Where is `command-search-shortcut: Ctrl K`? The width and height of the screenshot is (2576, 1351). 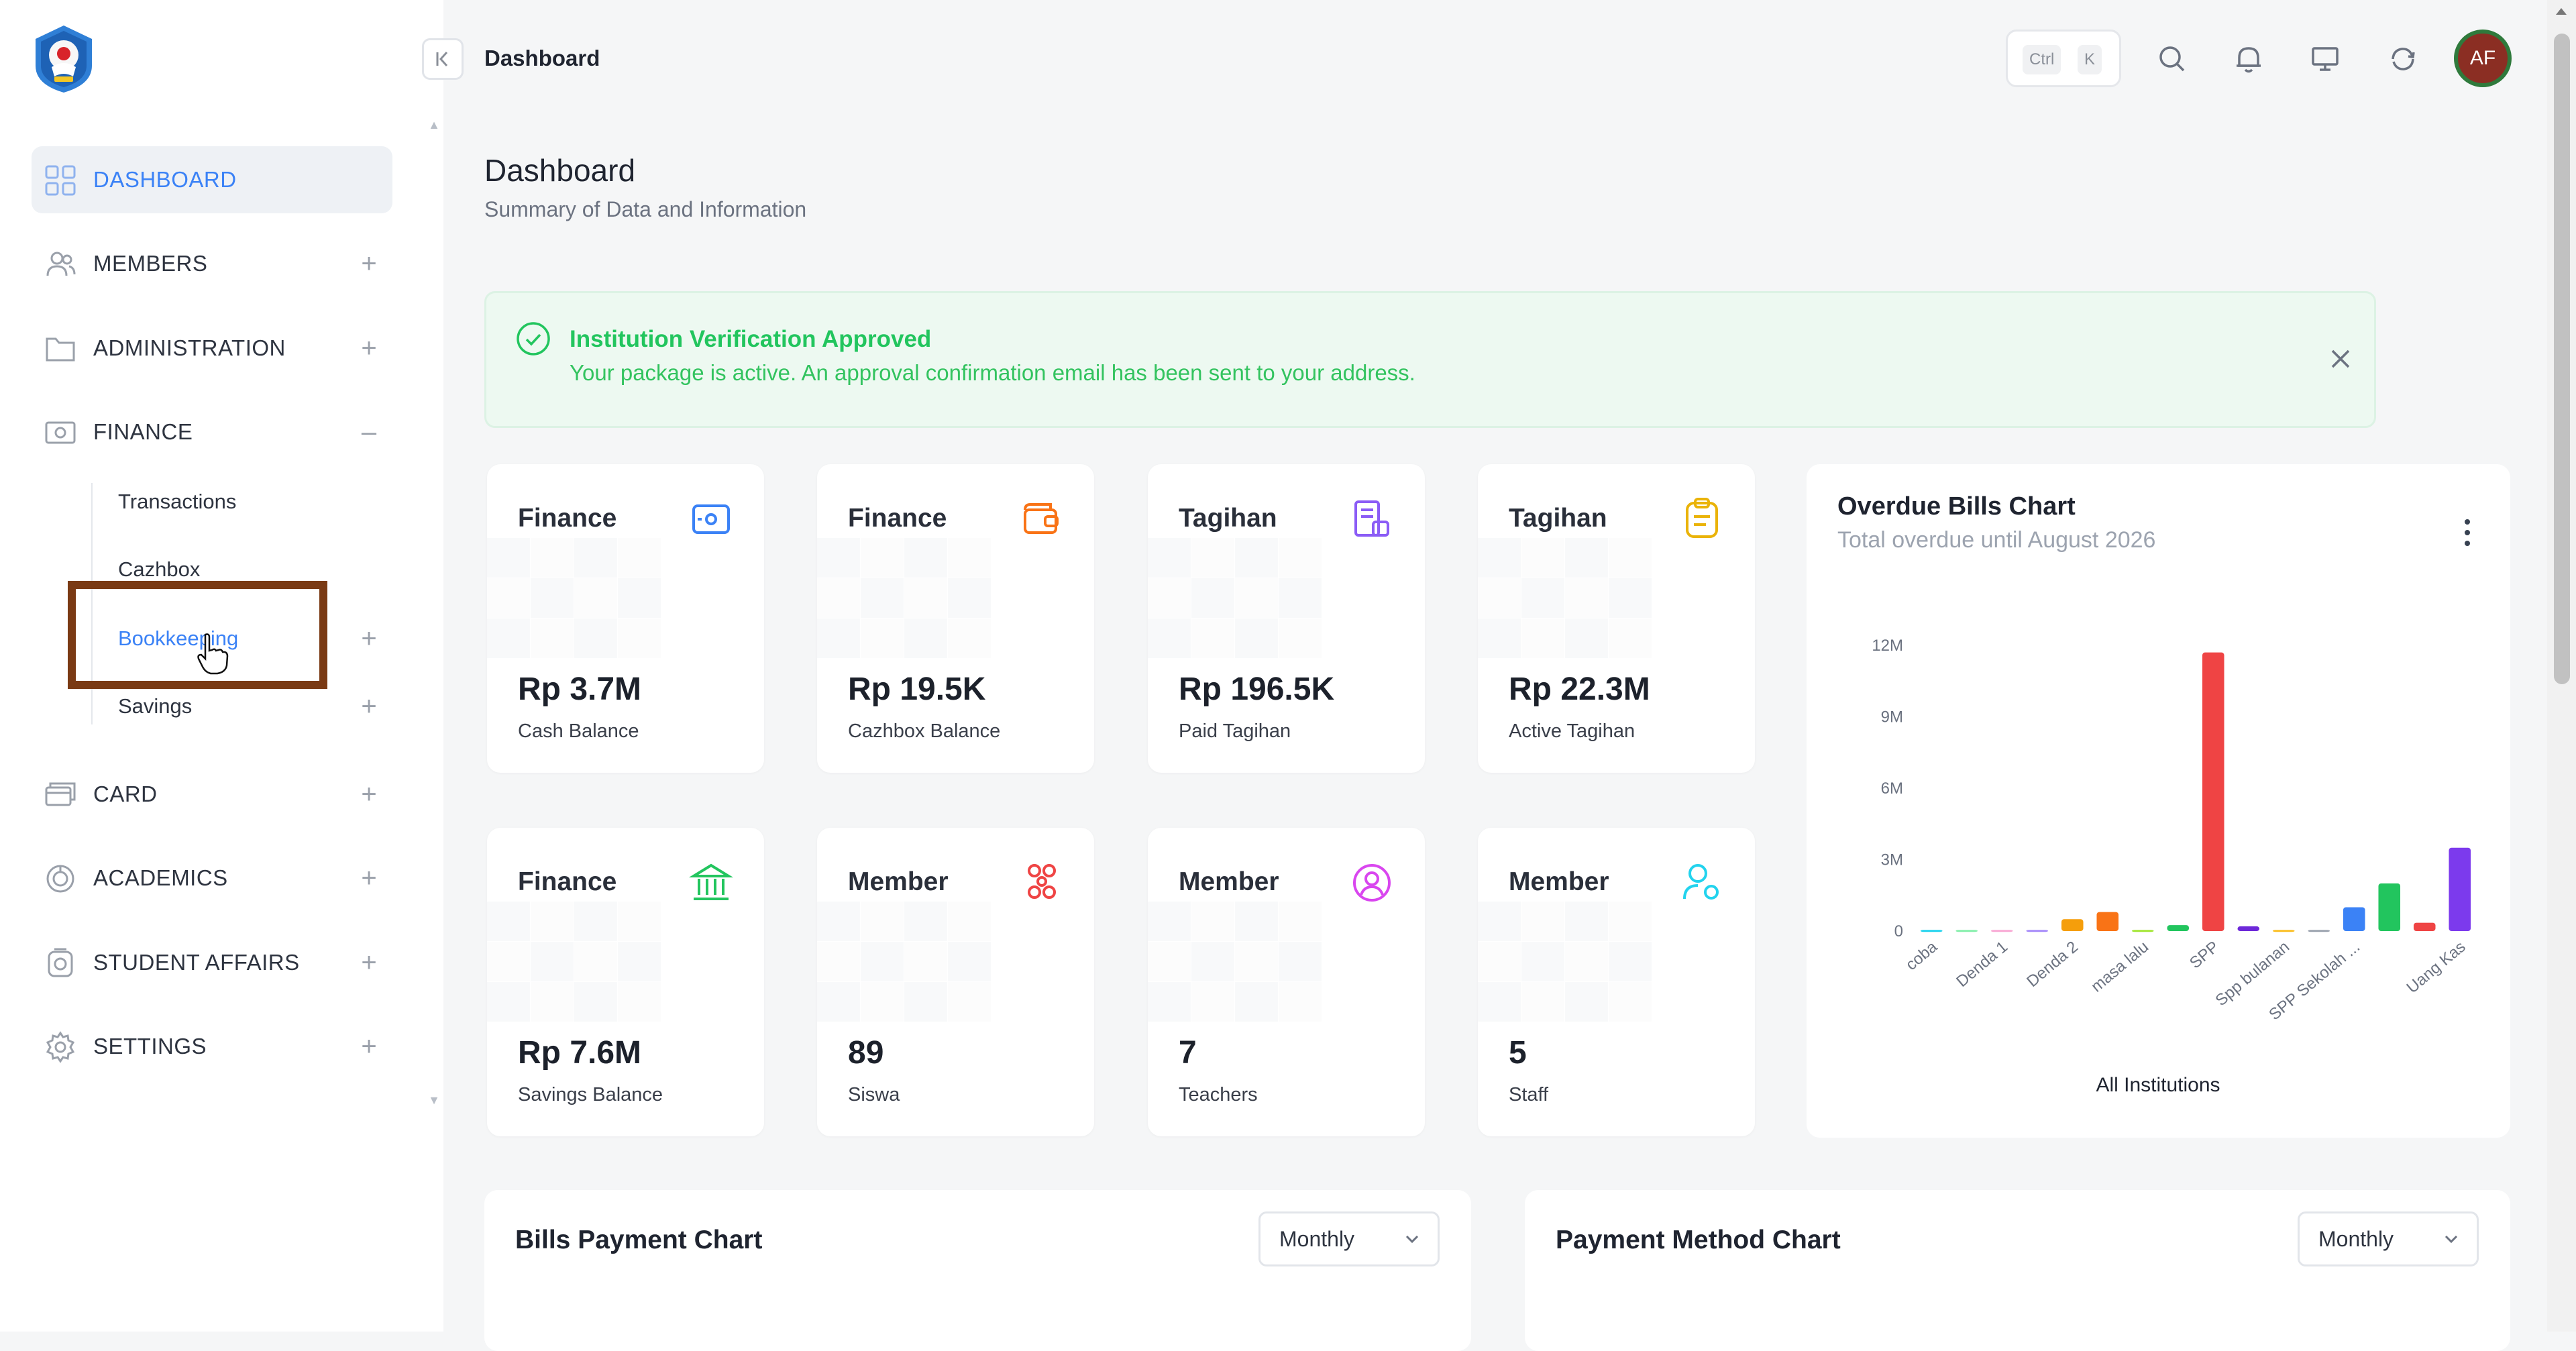
command-search-shortcut: Ctrl K is located at coordinates (2063, 58).